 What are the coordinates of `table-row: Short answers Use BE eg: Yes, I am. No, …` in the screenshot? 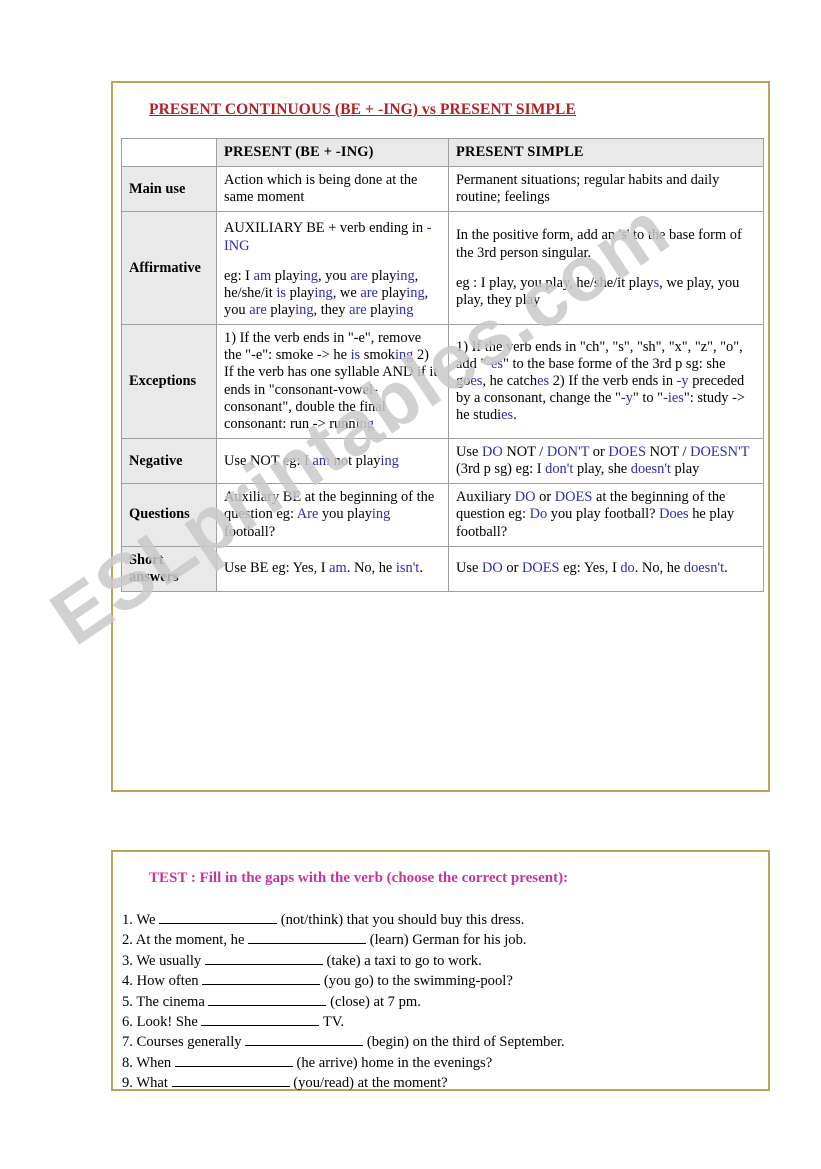 It's located at (442, 568).